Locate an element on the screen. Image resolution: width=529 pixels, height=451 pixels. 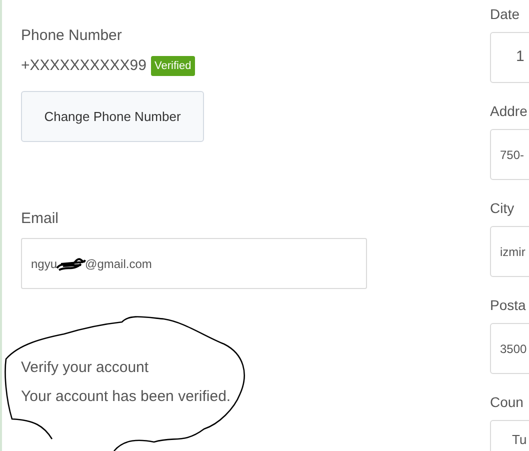
field-label: City is located at coordinates (503, 208).